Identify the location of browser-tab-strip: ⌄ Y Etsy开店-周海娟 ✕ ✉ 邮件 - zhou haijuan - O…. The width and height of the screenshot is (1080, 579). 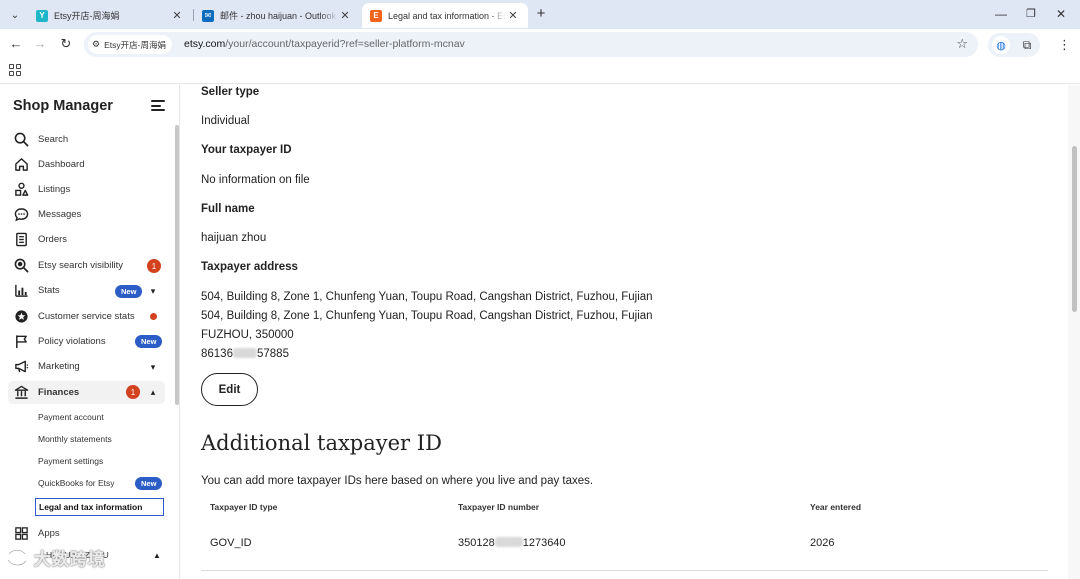
(540, 14).